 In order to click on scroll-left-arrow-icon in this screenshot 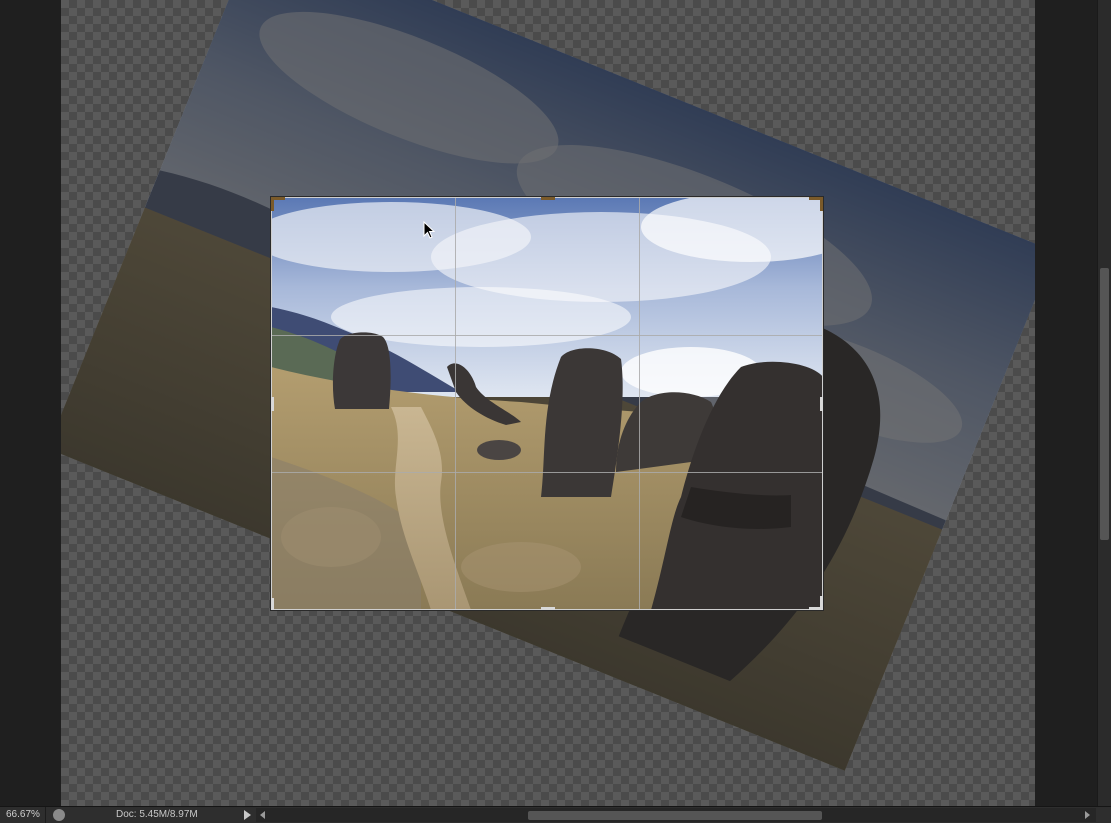, I will do `click(262, 815)`.